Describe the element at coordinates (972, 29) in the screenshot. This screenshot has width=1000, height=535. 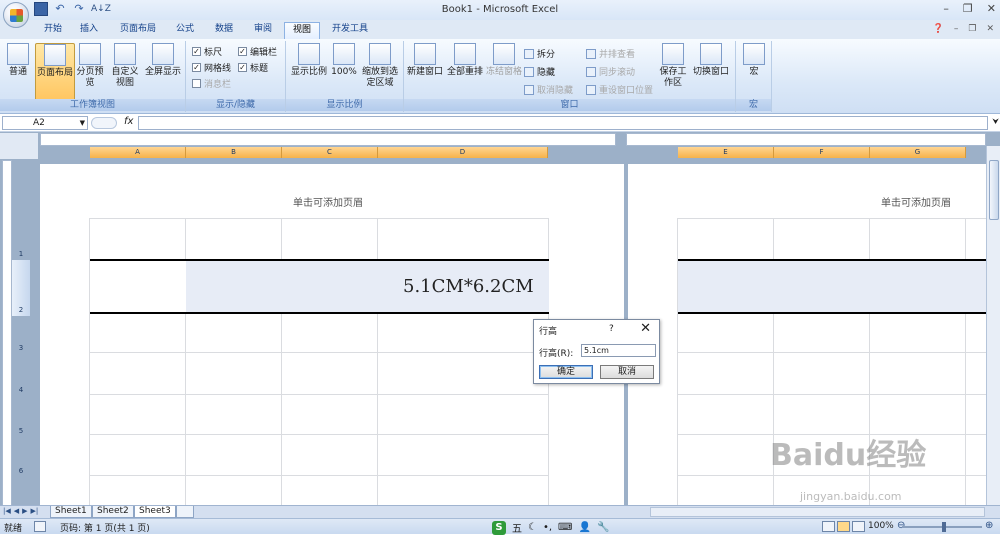
I see `ribbon-restore-icon: ❐` at that location.